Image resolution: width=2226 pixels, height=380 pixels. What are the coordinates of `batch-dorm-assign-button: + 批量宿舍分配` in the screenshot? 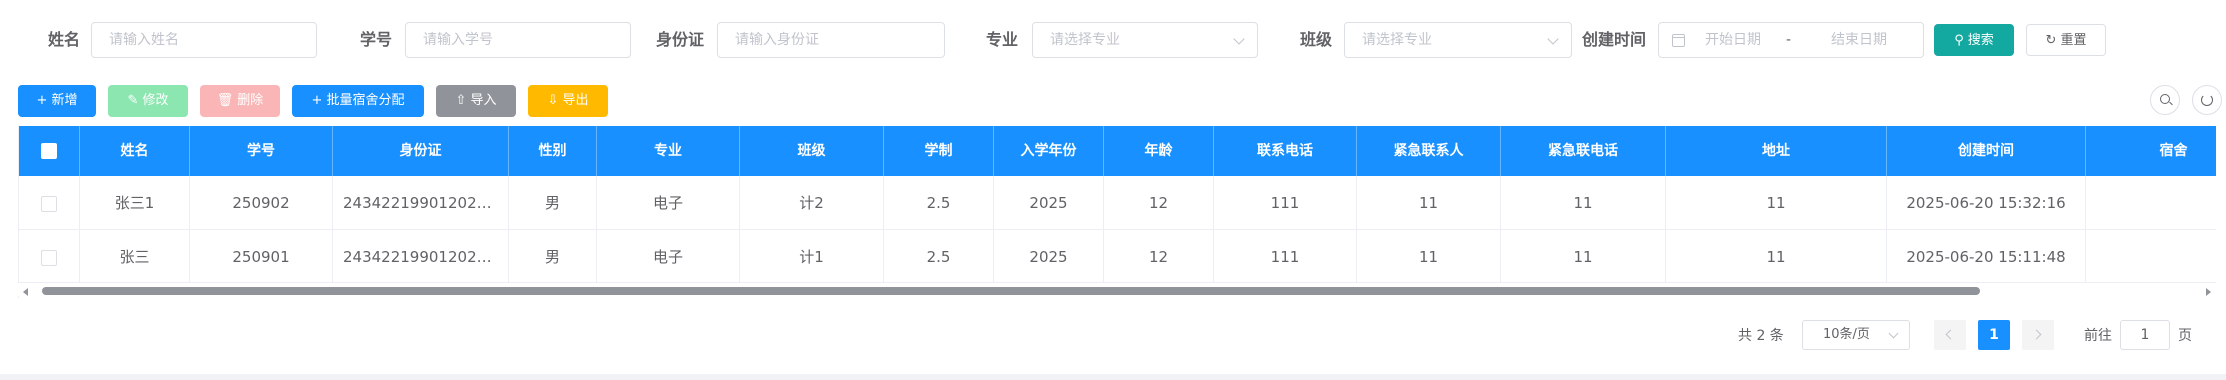 It's located at (358, 101).